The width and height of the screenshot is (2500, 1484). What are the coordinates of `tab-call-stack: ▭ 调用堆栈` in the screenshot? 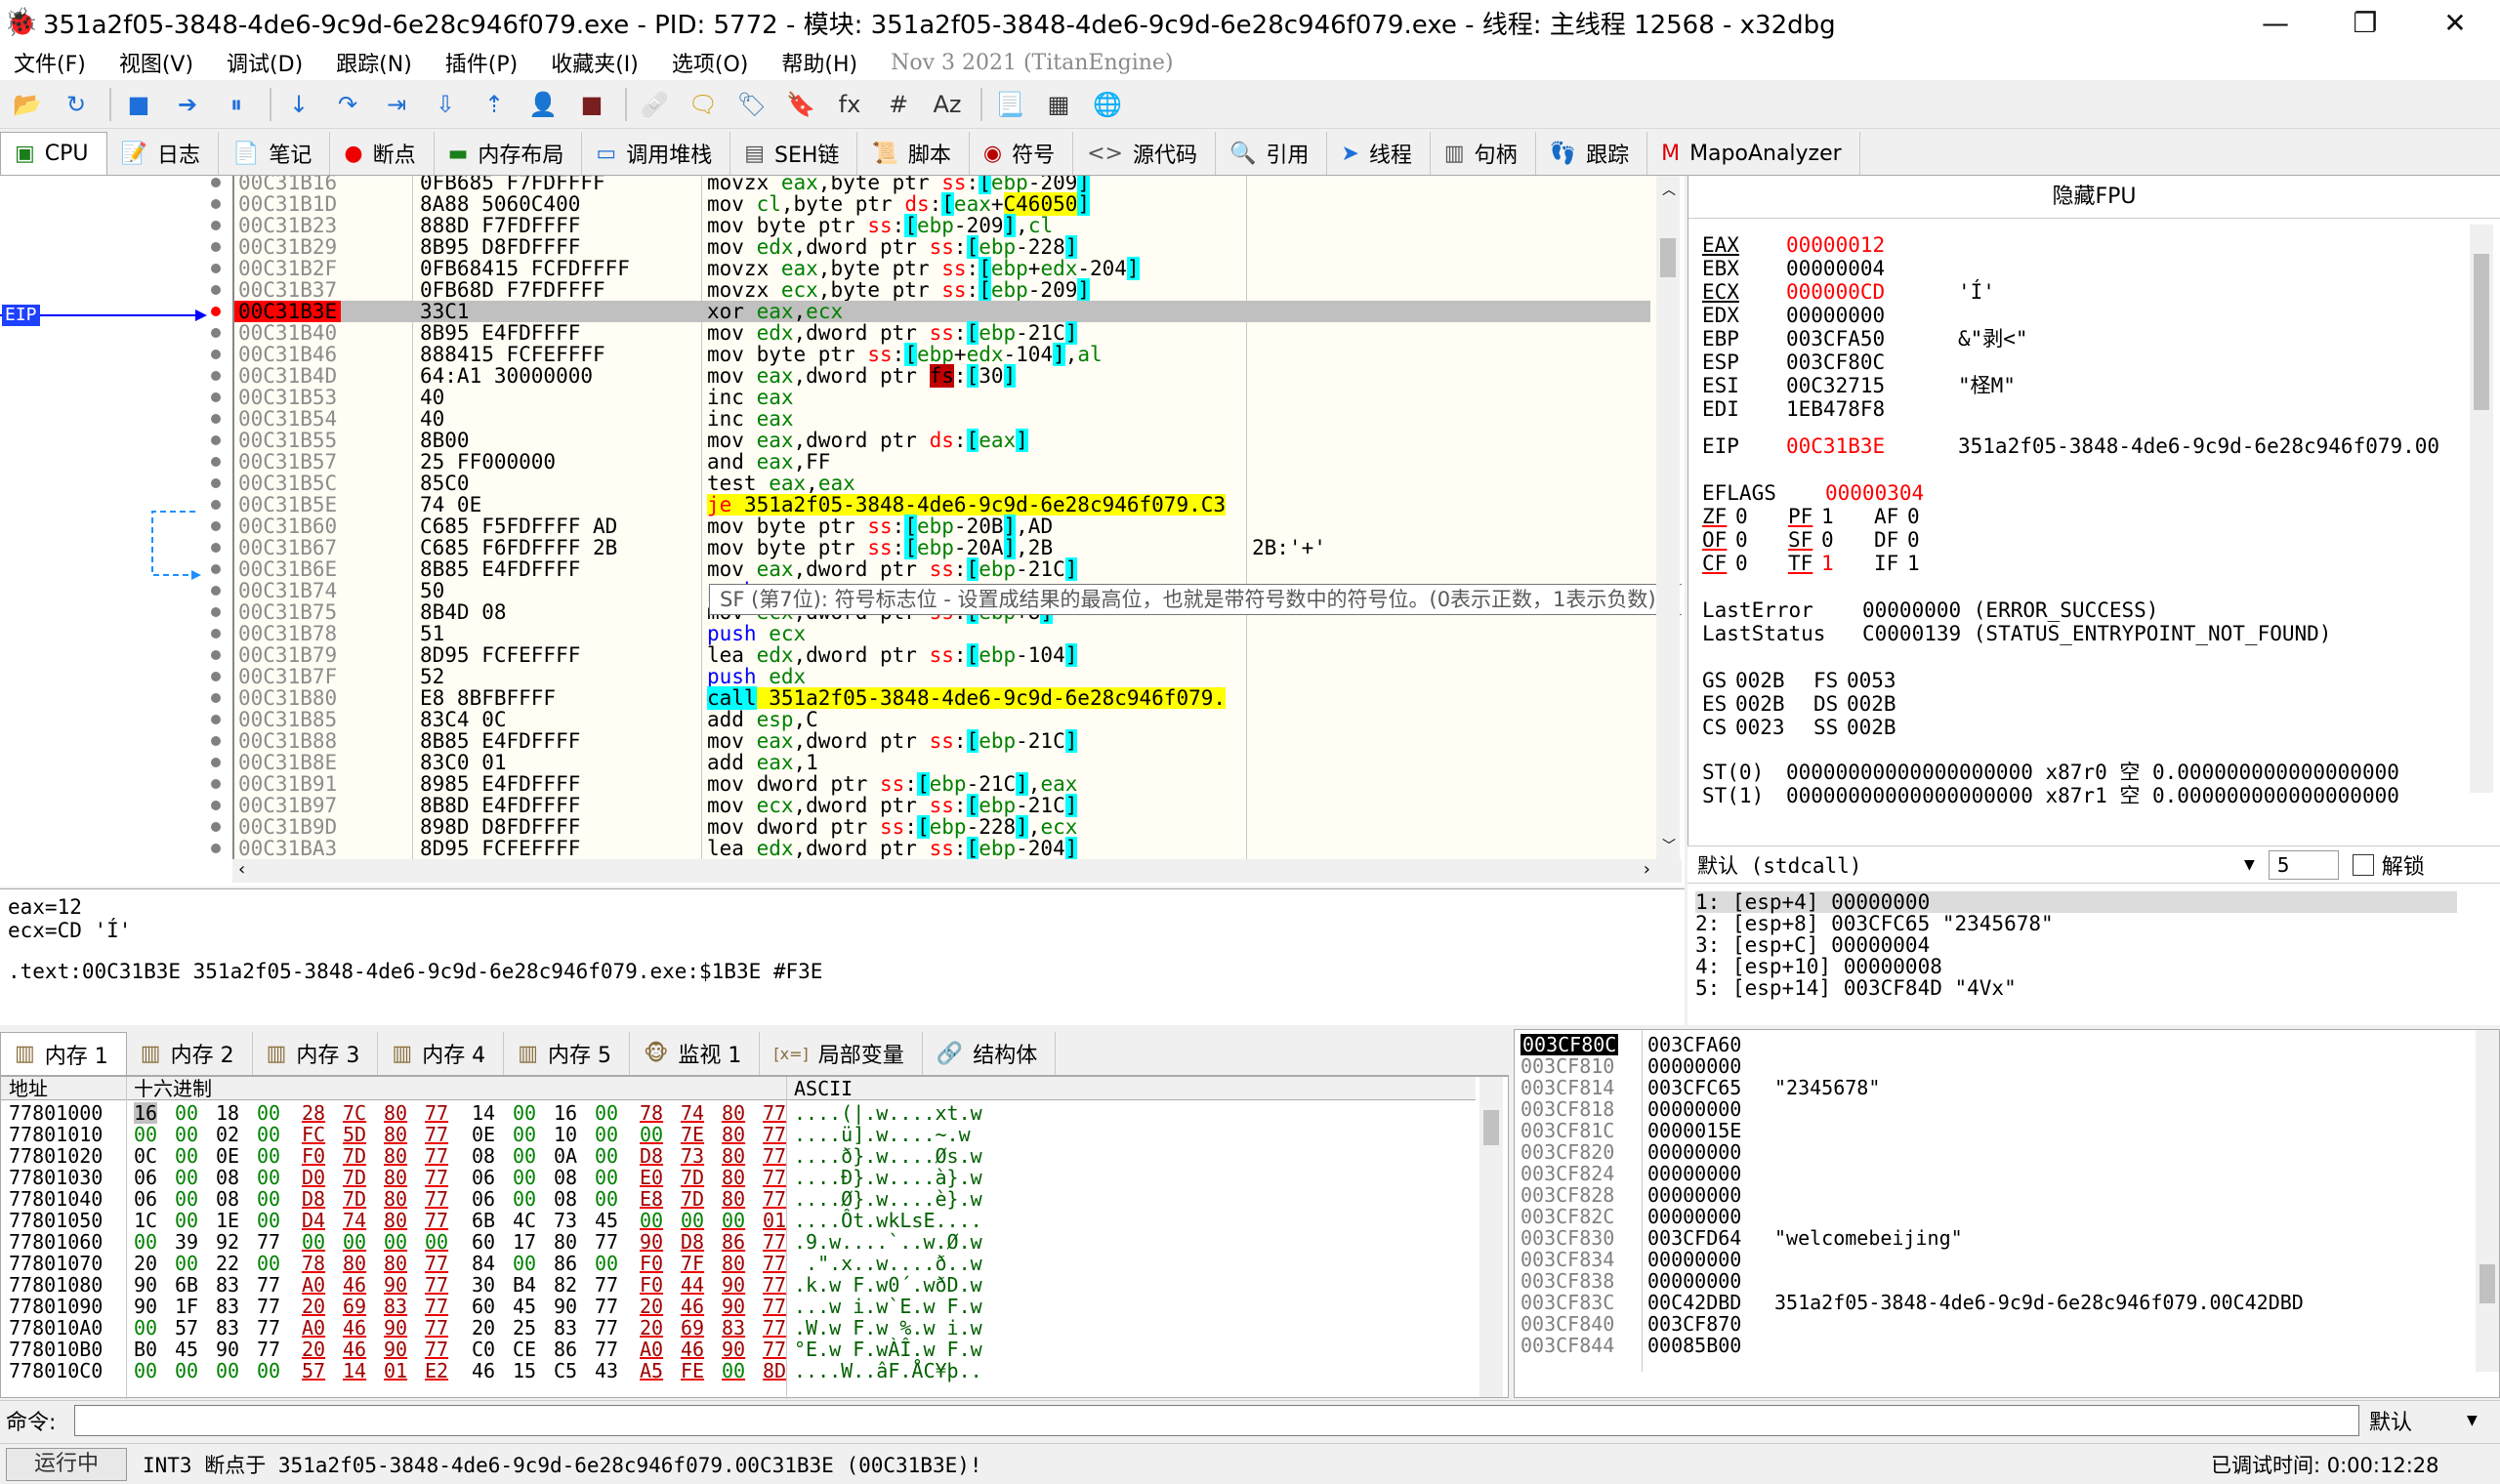 It's located at (656, 154).